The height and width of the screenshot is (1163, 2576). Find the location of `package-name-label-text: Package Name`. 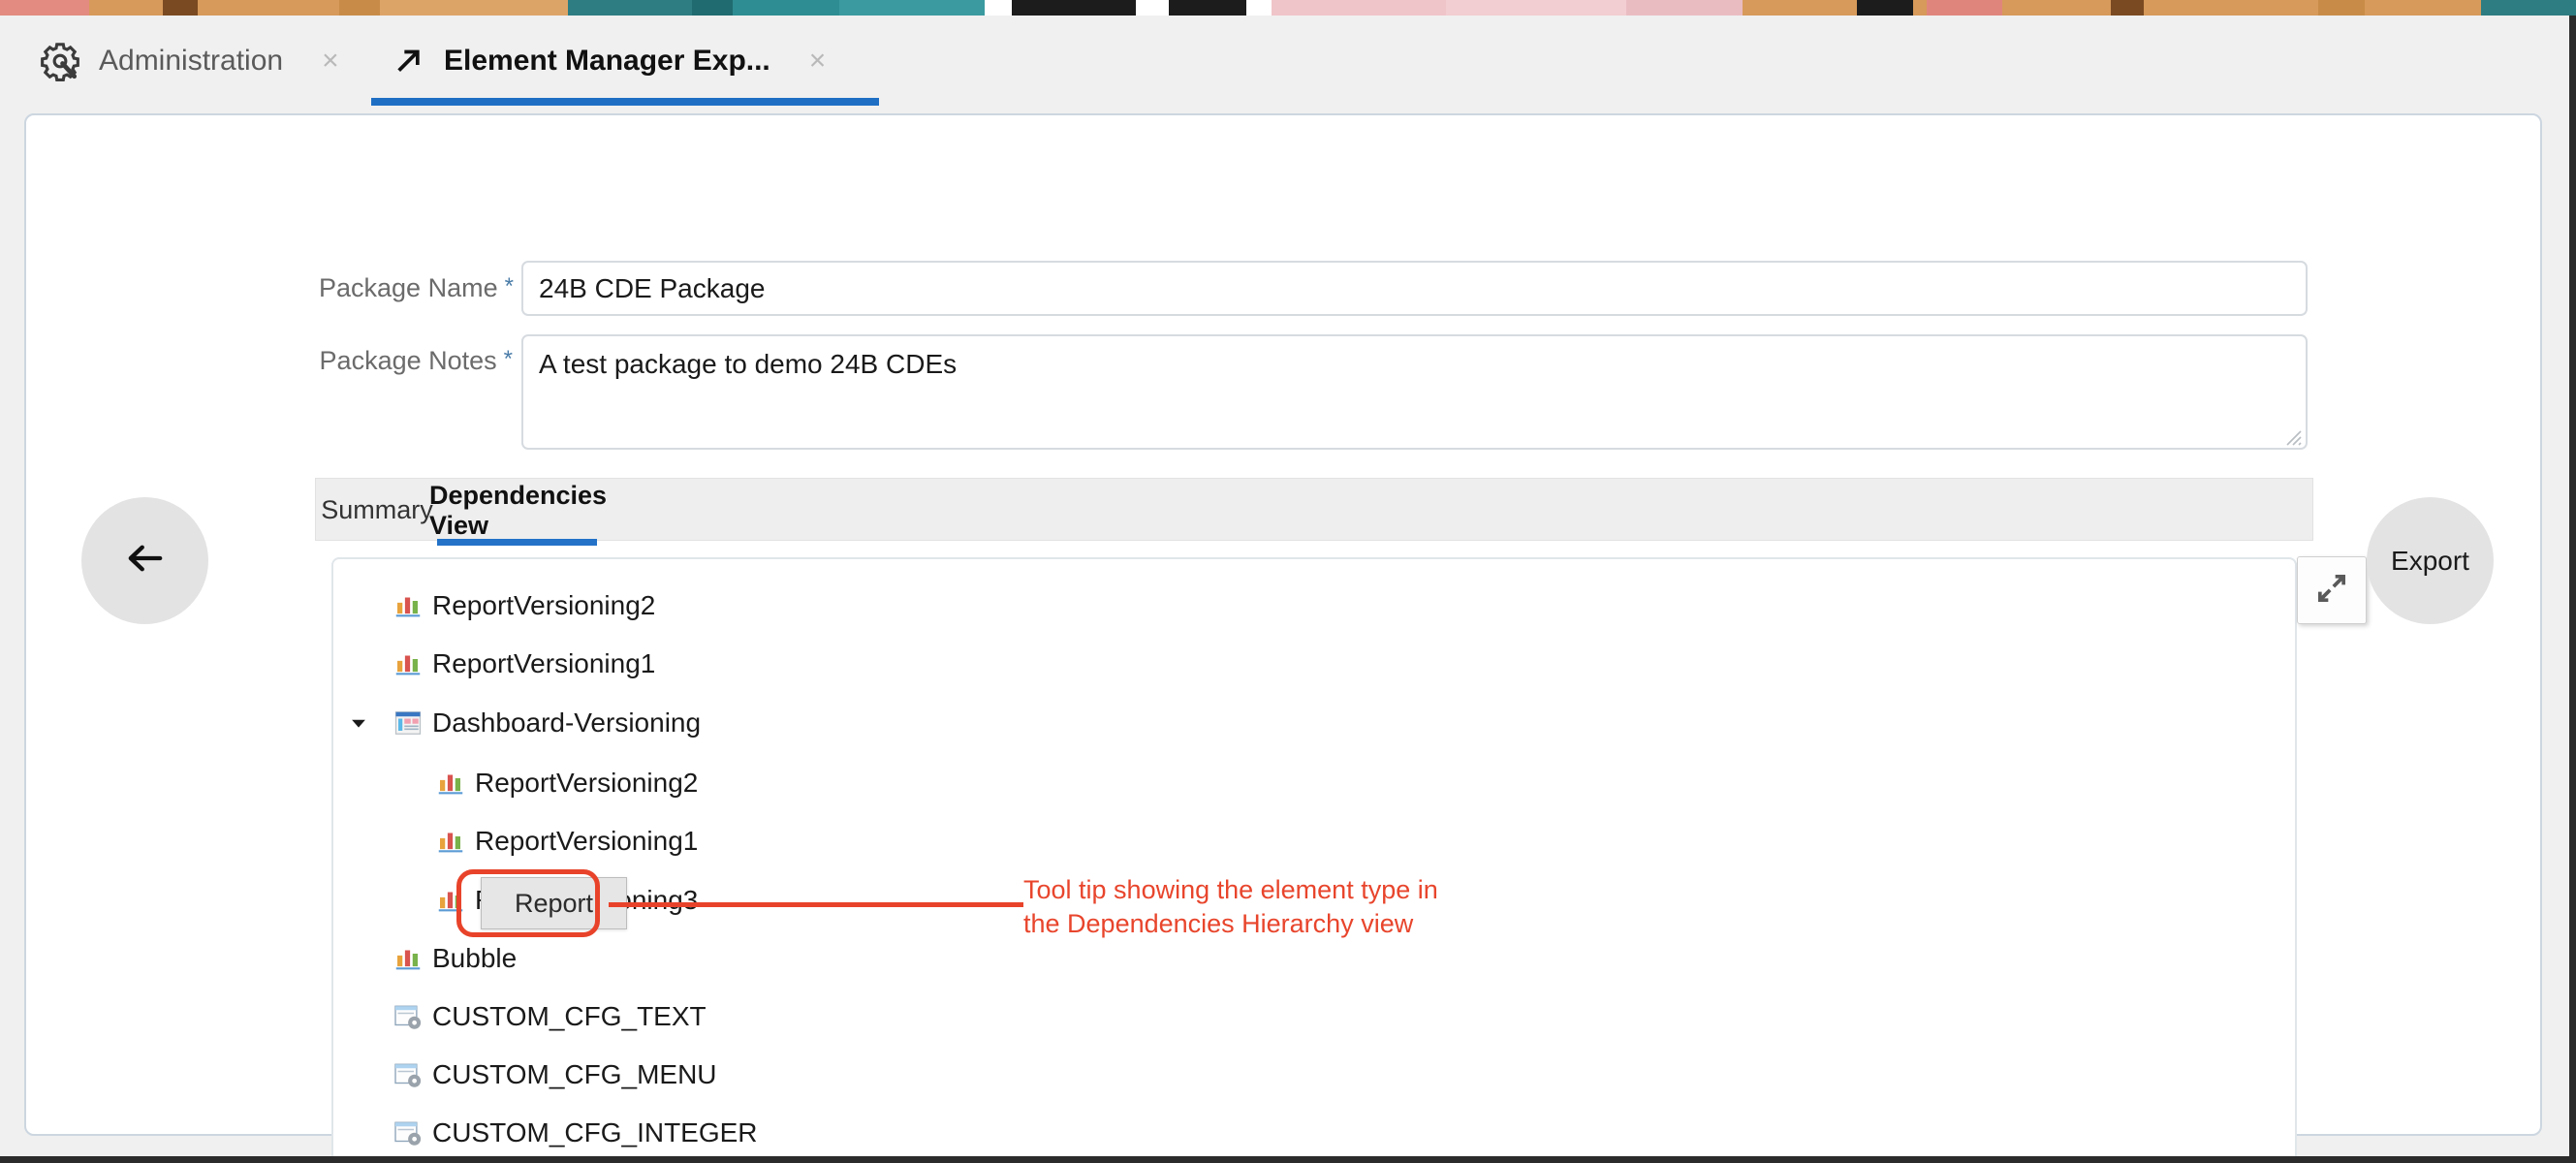

package-name-label-text: Package Name is located at coordinates (408, 287).